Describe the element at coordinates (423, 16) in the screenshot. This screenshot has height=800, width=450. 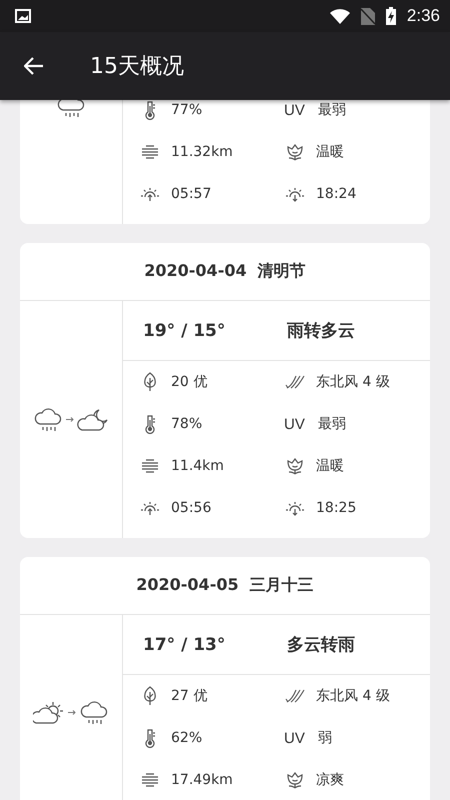
I see `status-time: 2:36` at that location.